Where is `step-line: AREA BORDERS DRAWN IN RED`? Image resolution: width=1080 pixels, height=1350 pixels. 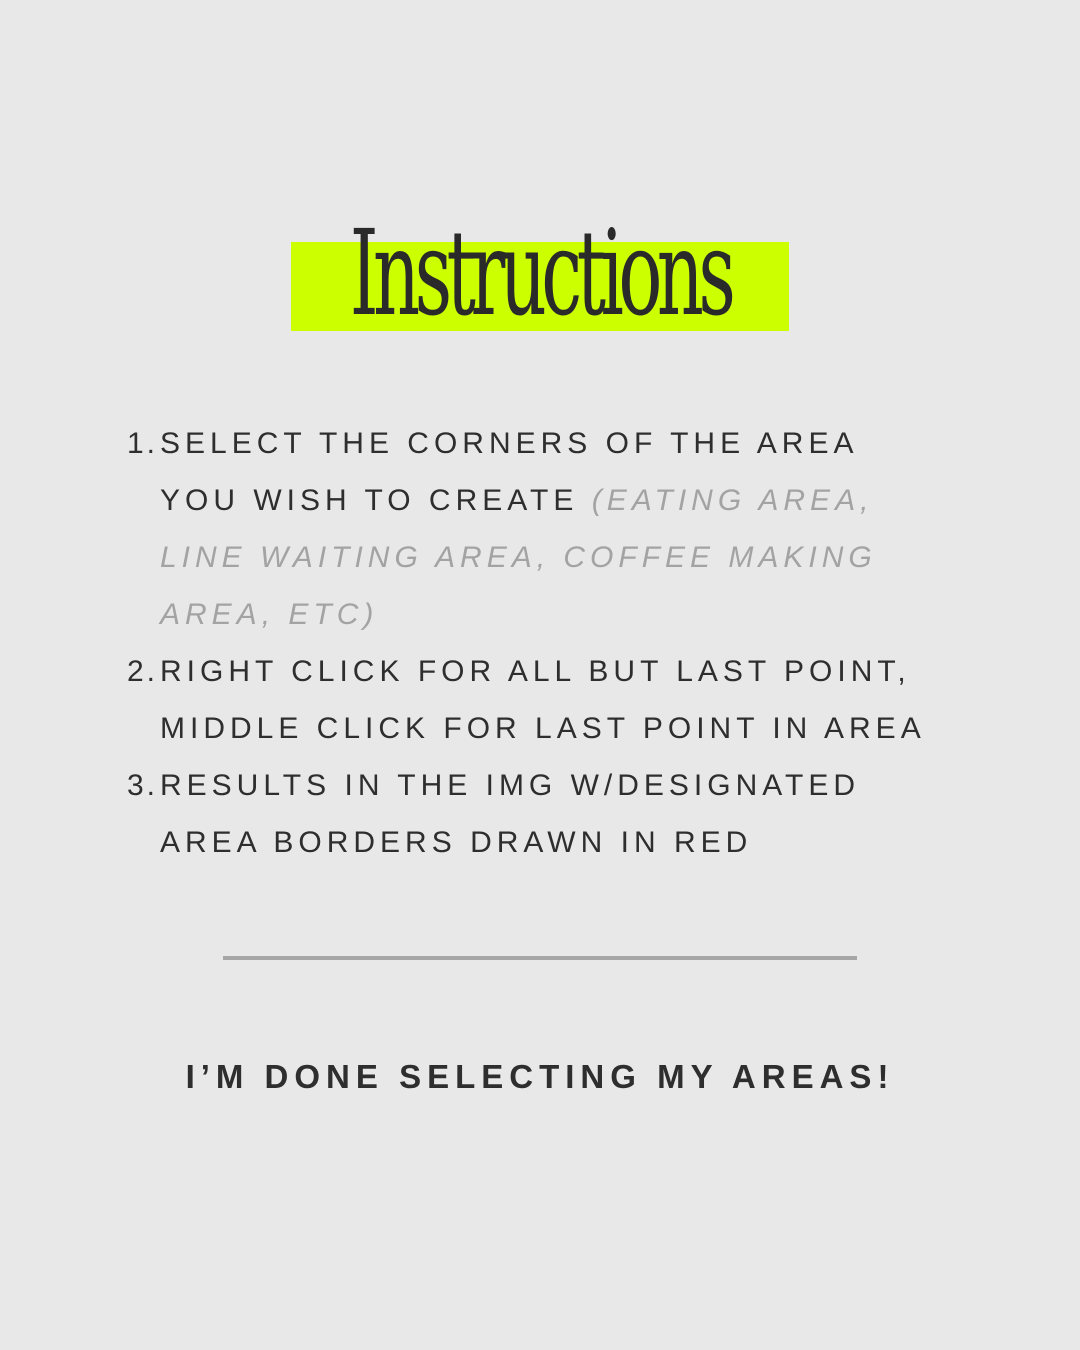
step-line: AREA BORDERS DRAWN IN RED is located at coordinates (456, 842).